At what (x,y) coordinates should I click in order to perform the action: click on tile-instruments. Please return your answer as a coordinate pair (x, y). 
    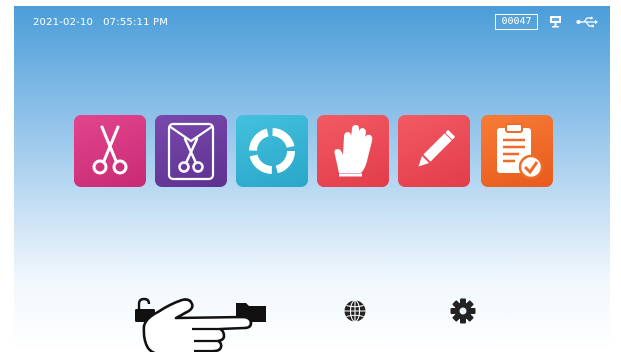
    Looking at the image, I should click on (110, 151).